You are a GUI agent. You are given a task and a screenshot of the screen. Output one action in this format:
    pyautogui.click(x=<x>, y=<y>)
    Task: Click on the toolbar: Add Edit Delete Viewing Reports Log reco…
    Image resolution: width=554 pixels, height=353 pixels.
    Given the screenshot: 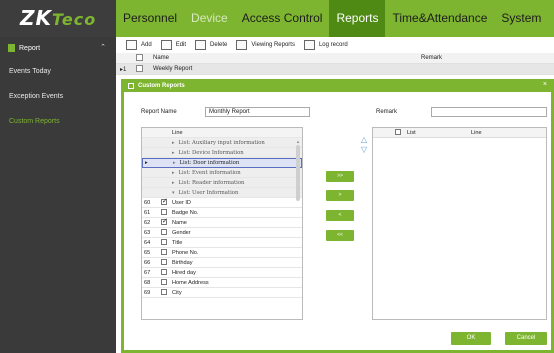 What is the action you would take?
    pyautogui.click(x=335, y=45)
    